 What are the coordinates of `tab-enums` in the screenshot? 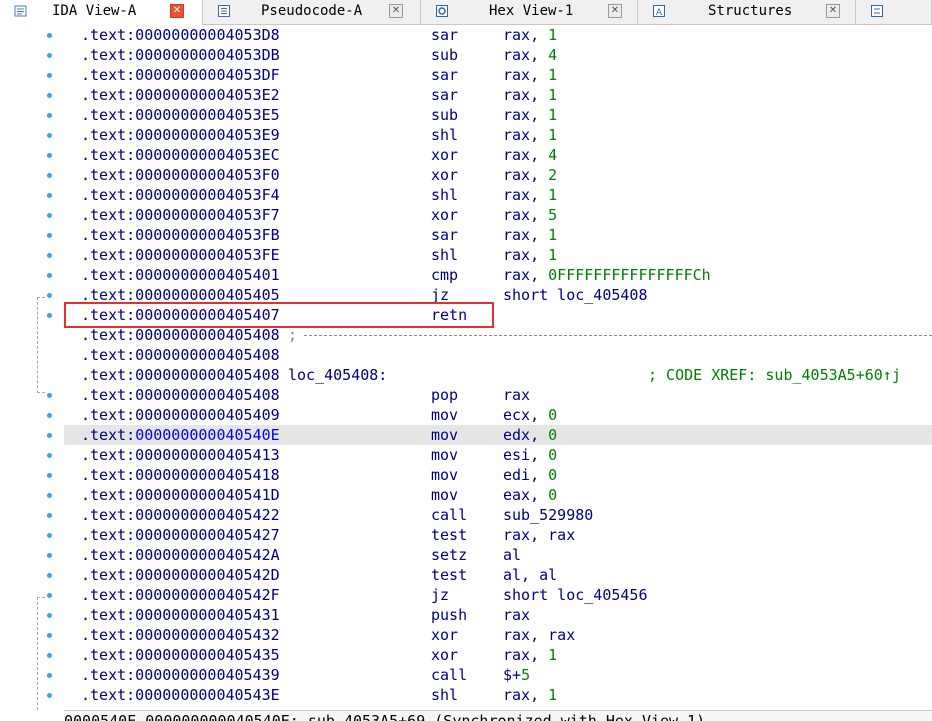 It's located at (894, 12).